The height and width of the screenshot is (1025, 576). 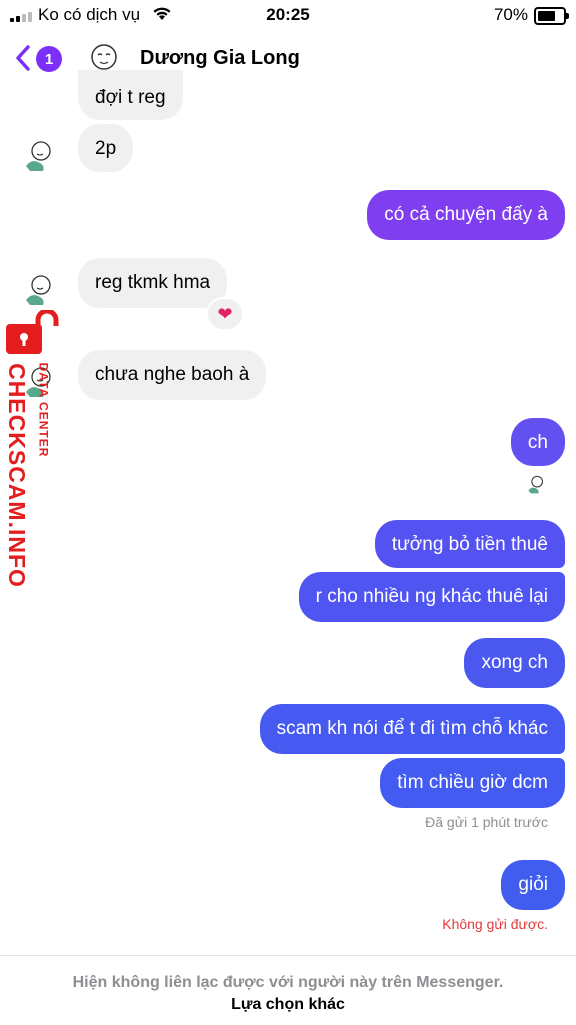 I want to click on message-text: giỏi, so click(x=533, y=884).